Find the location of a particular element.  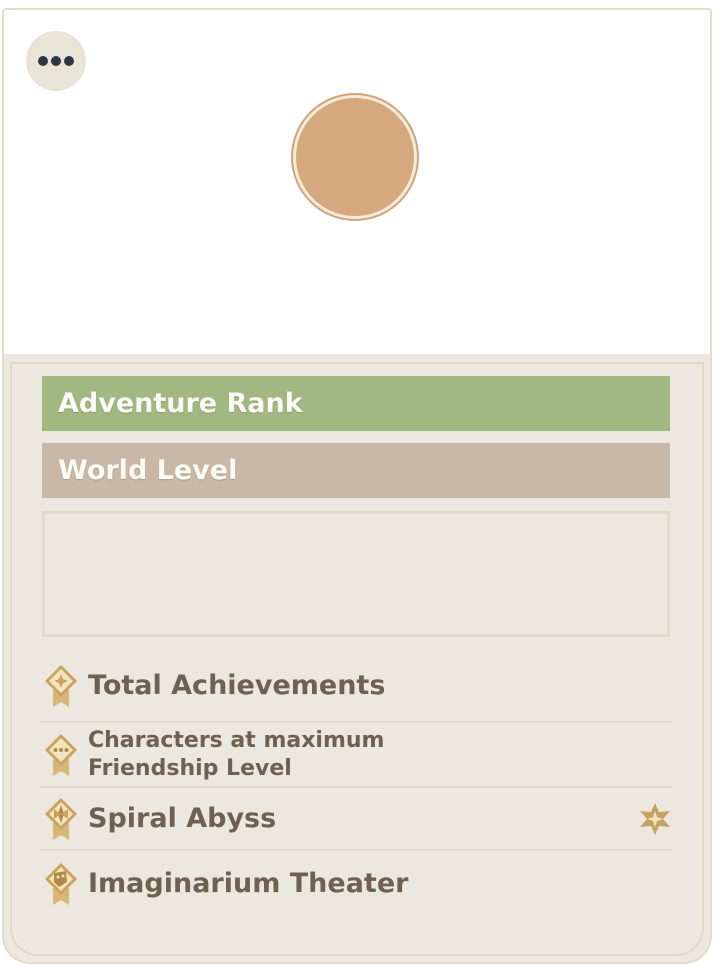

stat-label: Total Achievements is located at coordinates (237, 685).